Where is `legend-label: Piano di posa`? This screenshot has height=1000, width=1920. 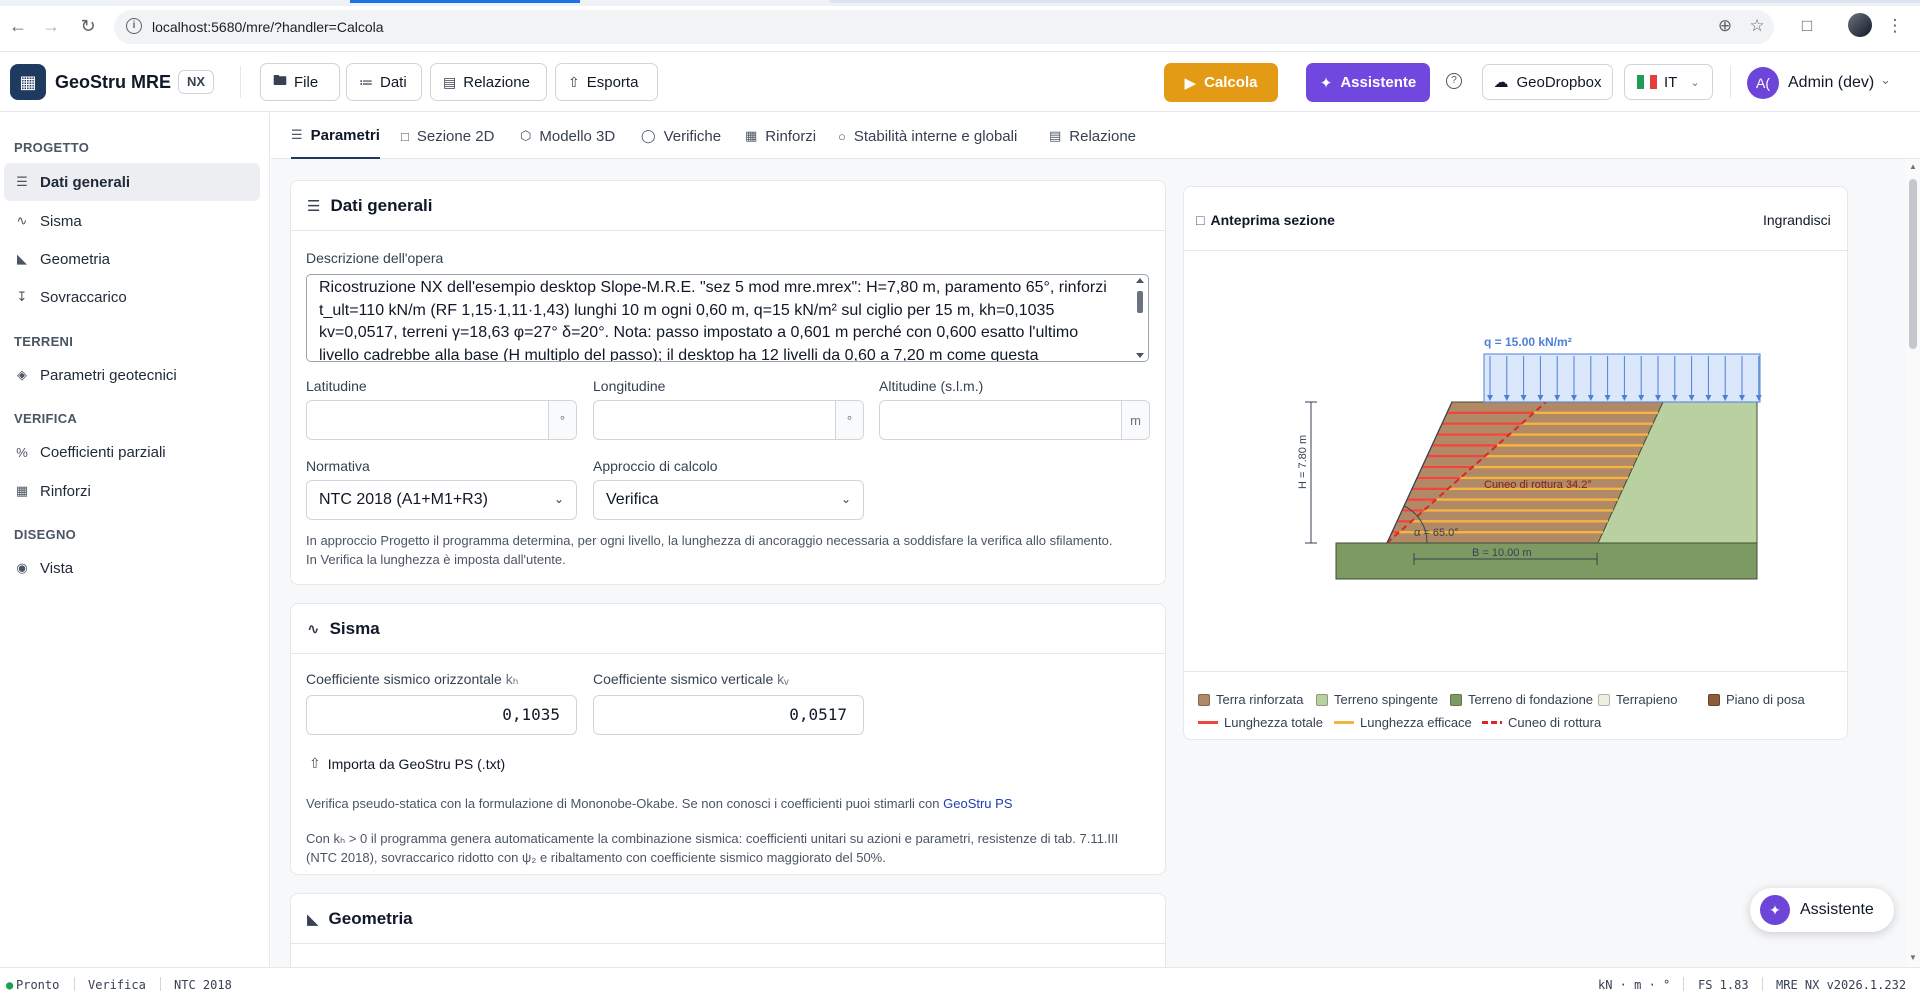
legend-label: Piano di posa is located at coordinates (1765, 699).